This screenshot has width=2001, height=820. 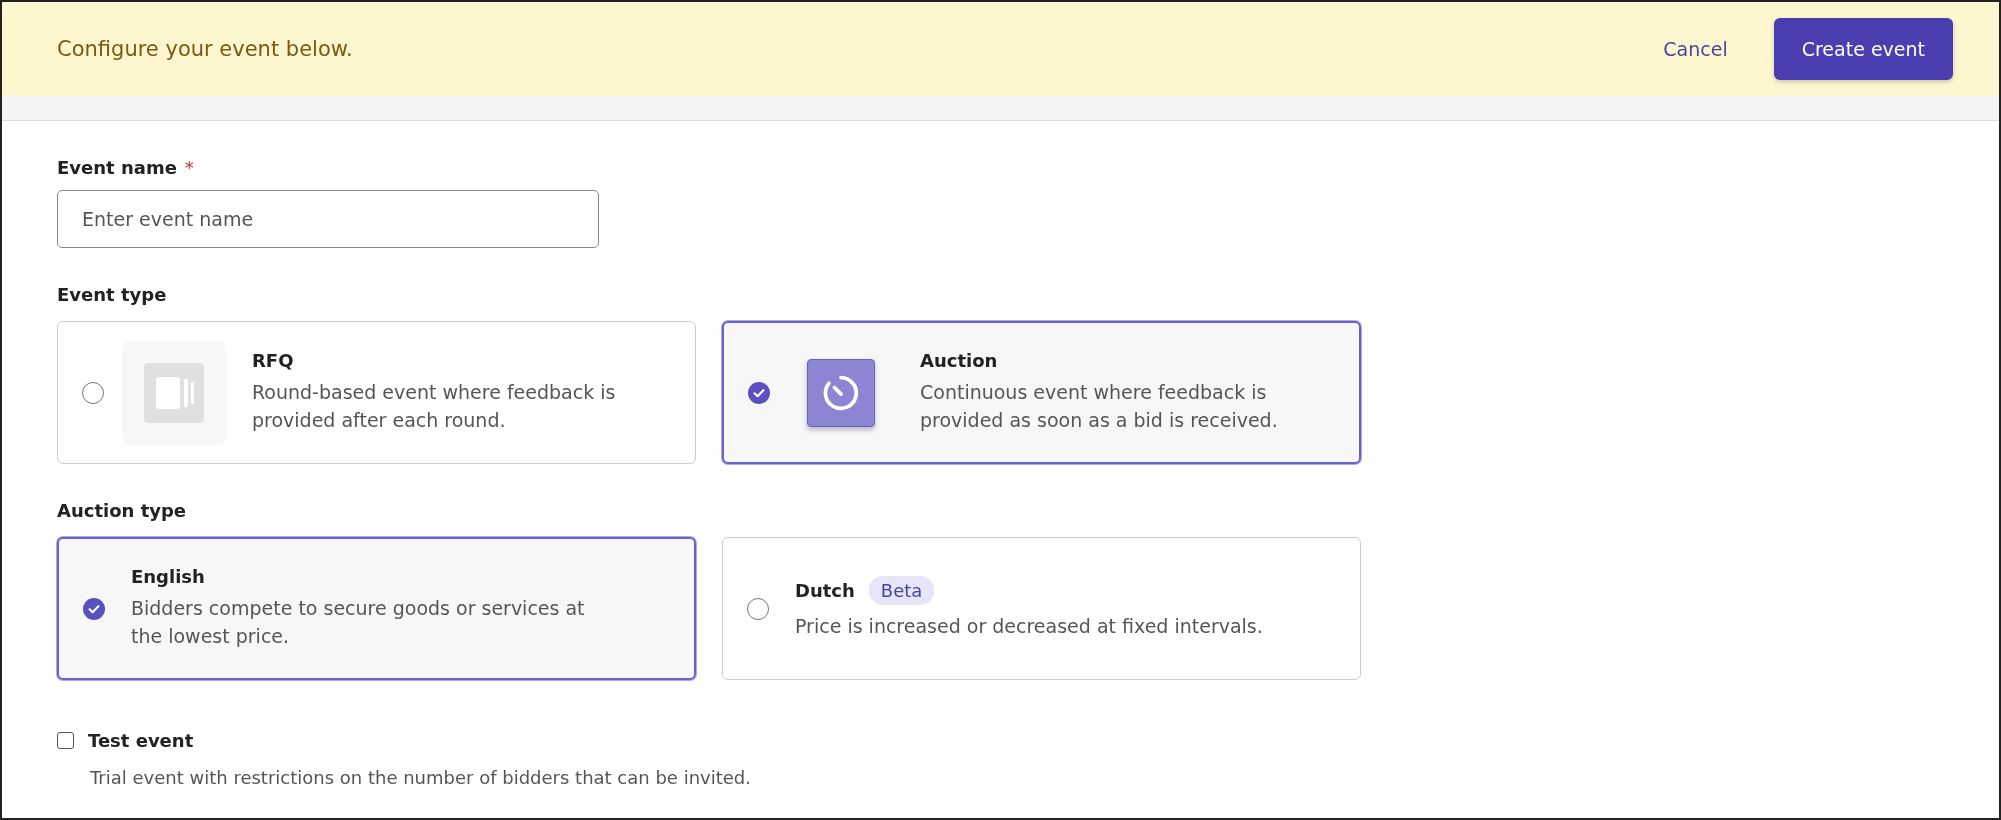 What do you see at coordinates (959, 361) in the screenshot?
I see `option-title: Auction` at bounding box center [959, 361].